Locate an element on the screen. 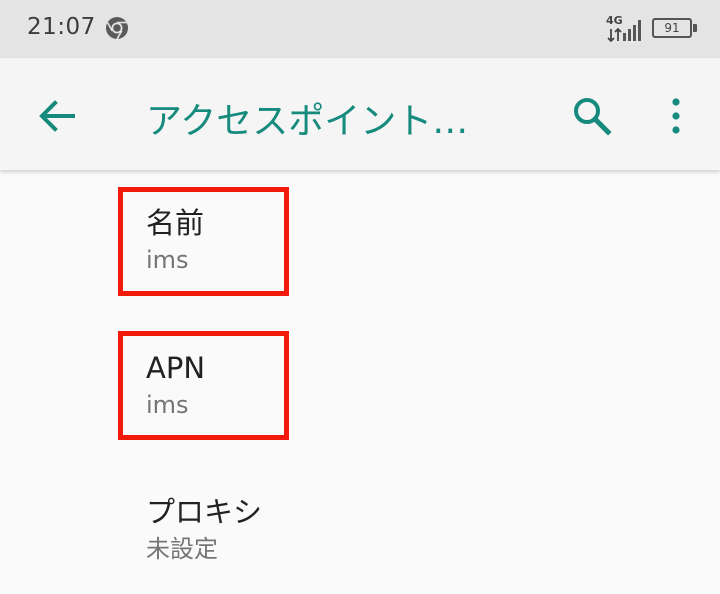 The height and width of the screenshot is (594, 720). search-icon is located at coordinates (592, 116).